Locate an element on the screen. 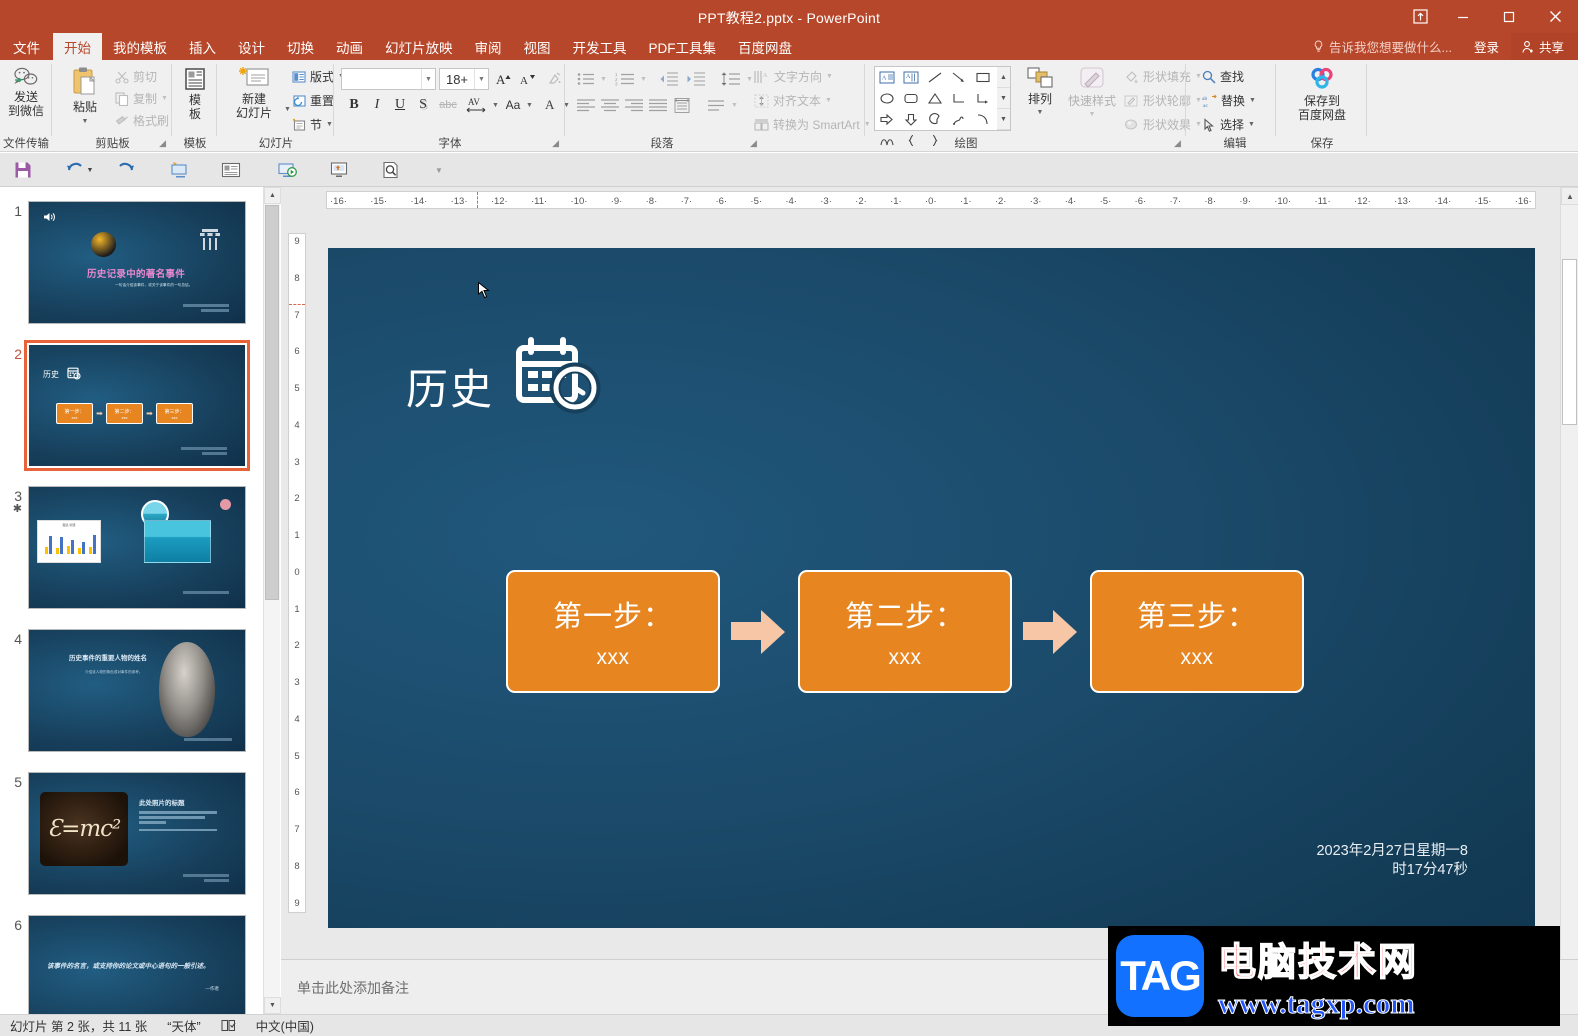 This screenshot has width=1578, height=1036. tab-review: 审阅 is located at coordinates (488, 46).